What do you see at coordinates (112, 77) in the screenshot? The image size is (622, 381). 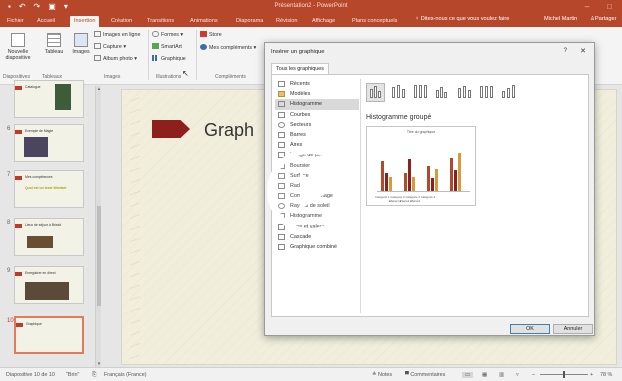 I see `group-label-images: Images` at bounding box center [112, 77].